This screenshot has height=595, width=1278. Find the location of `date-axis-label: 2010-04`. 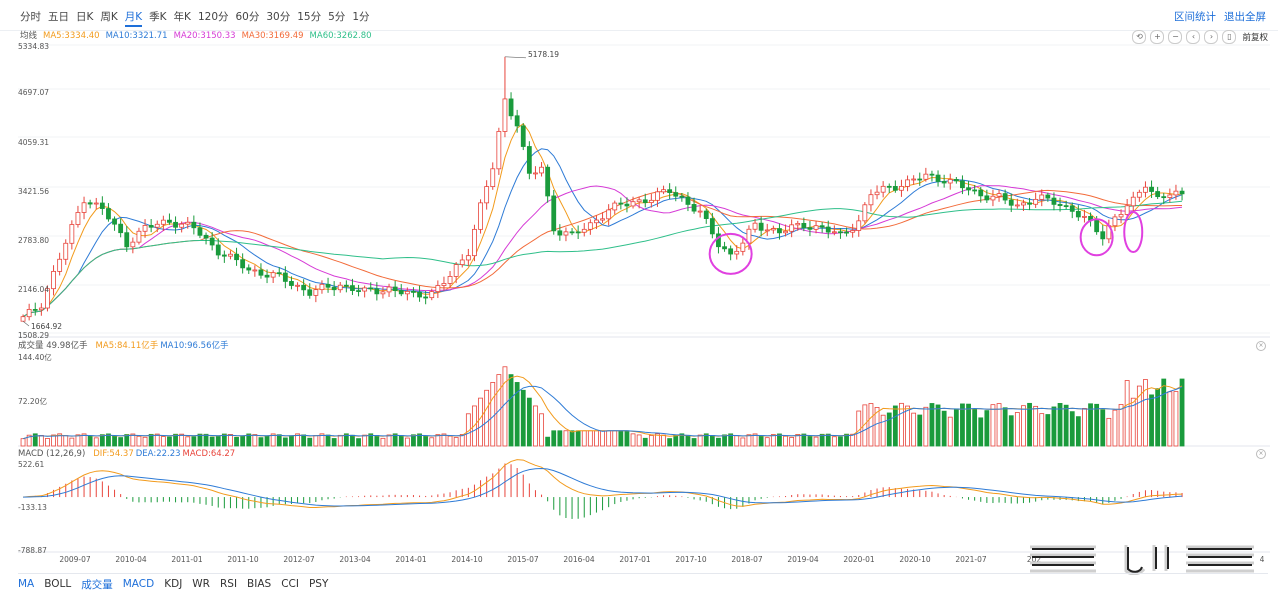

date-axis-label: 2010-04 is located at coordinates (131, 559).